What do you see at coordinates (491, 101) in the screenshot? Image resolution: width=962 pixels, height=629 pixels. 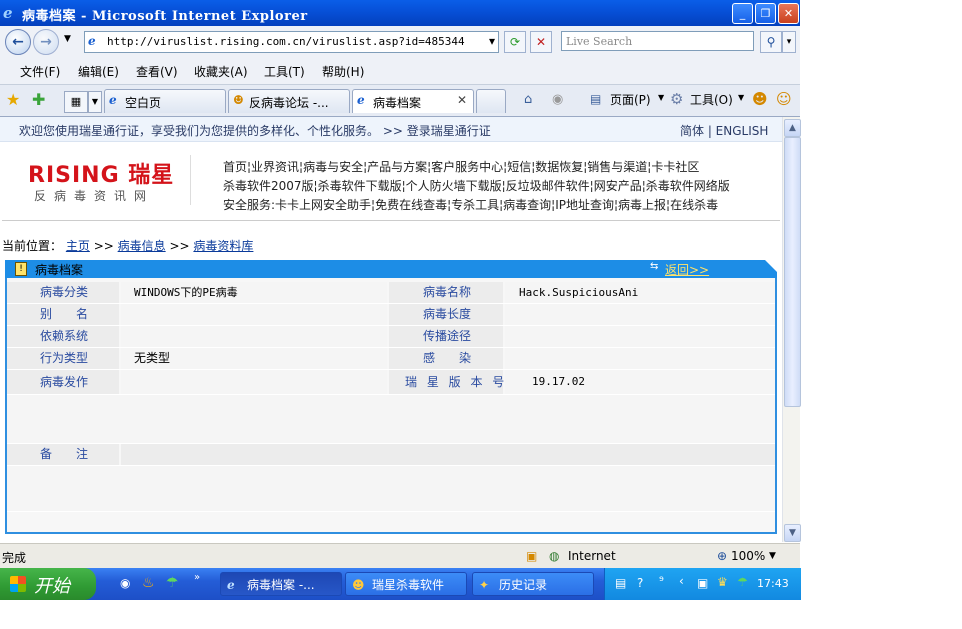 I see `new-tab-button` at bounding box center [491, 101].